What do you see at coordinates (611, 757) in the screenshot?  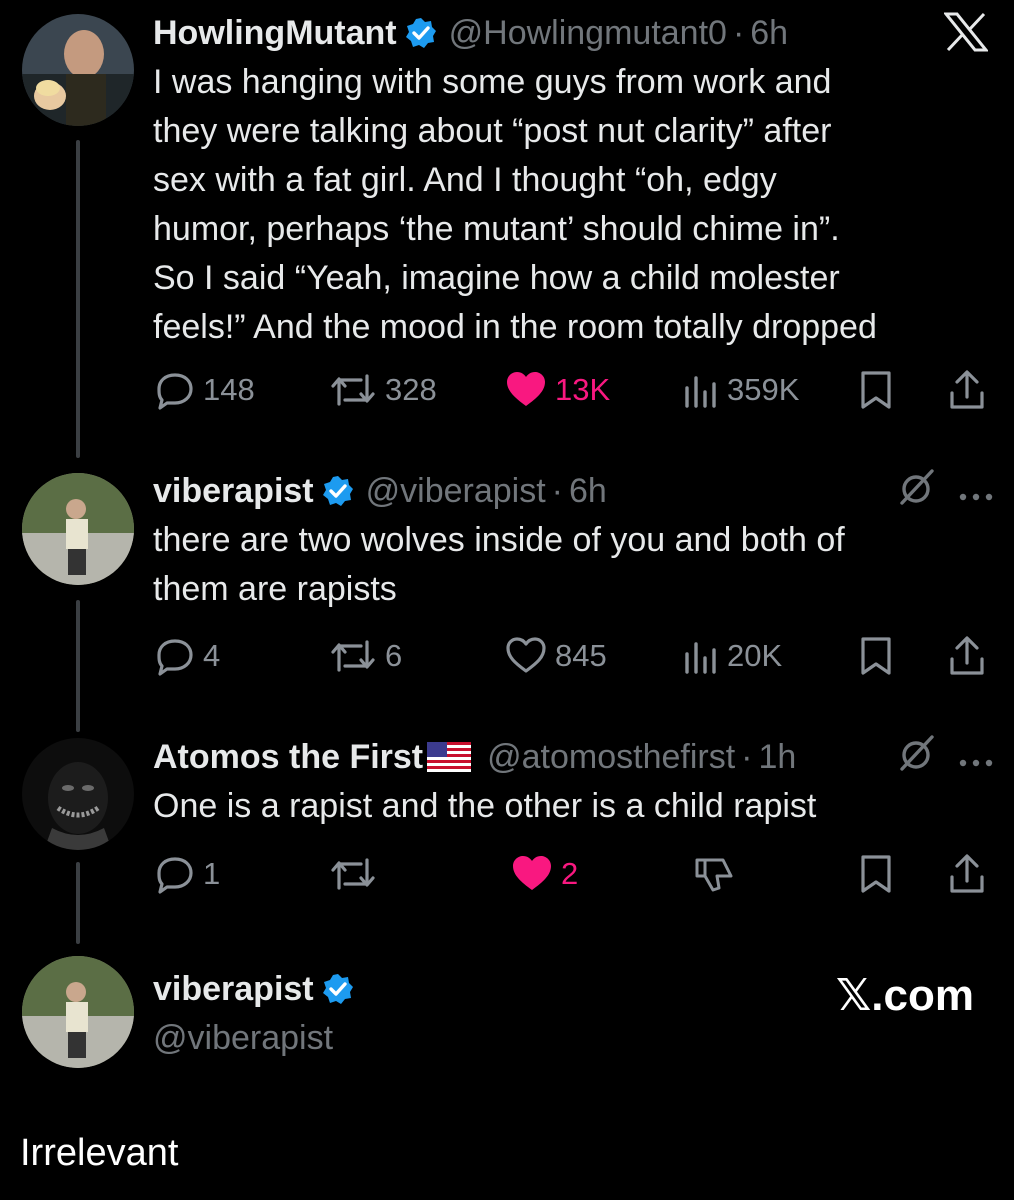 I see `author-handle: @atomosthefirst` at bounding box center [611, 757].